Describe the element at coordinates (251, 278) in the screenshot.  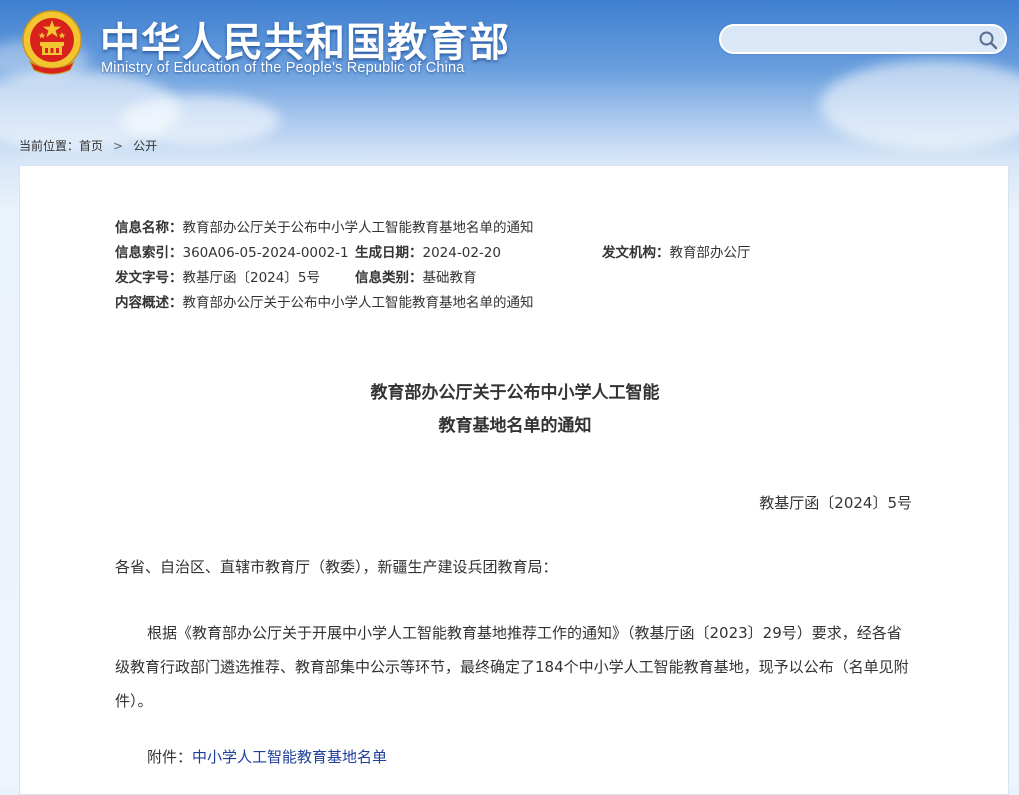
I see `meta-value-docno: 教基厅函〔2024〕5号` at that location.